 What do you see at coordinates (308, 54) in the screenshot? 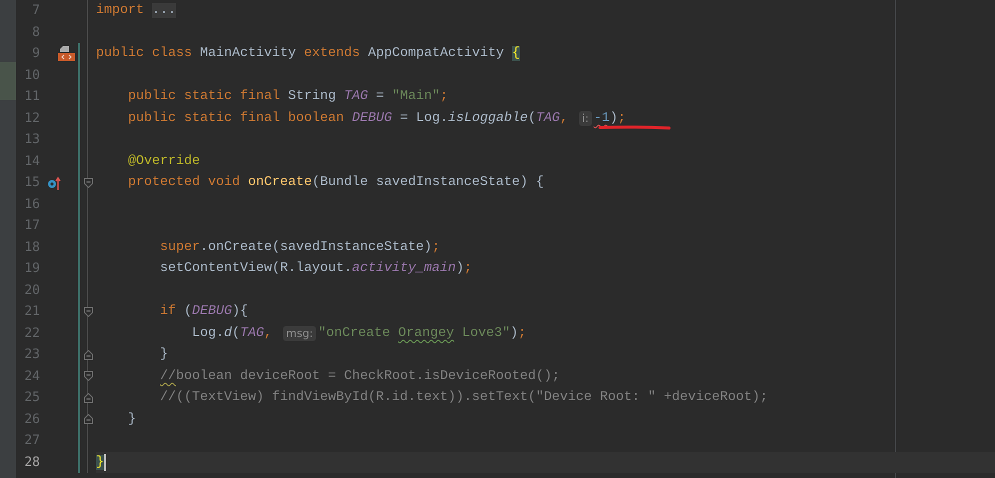
I see `code-line: public class MainActivity extends AppCompatActivity {` at bounding box center [308, 54].